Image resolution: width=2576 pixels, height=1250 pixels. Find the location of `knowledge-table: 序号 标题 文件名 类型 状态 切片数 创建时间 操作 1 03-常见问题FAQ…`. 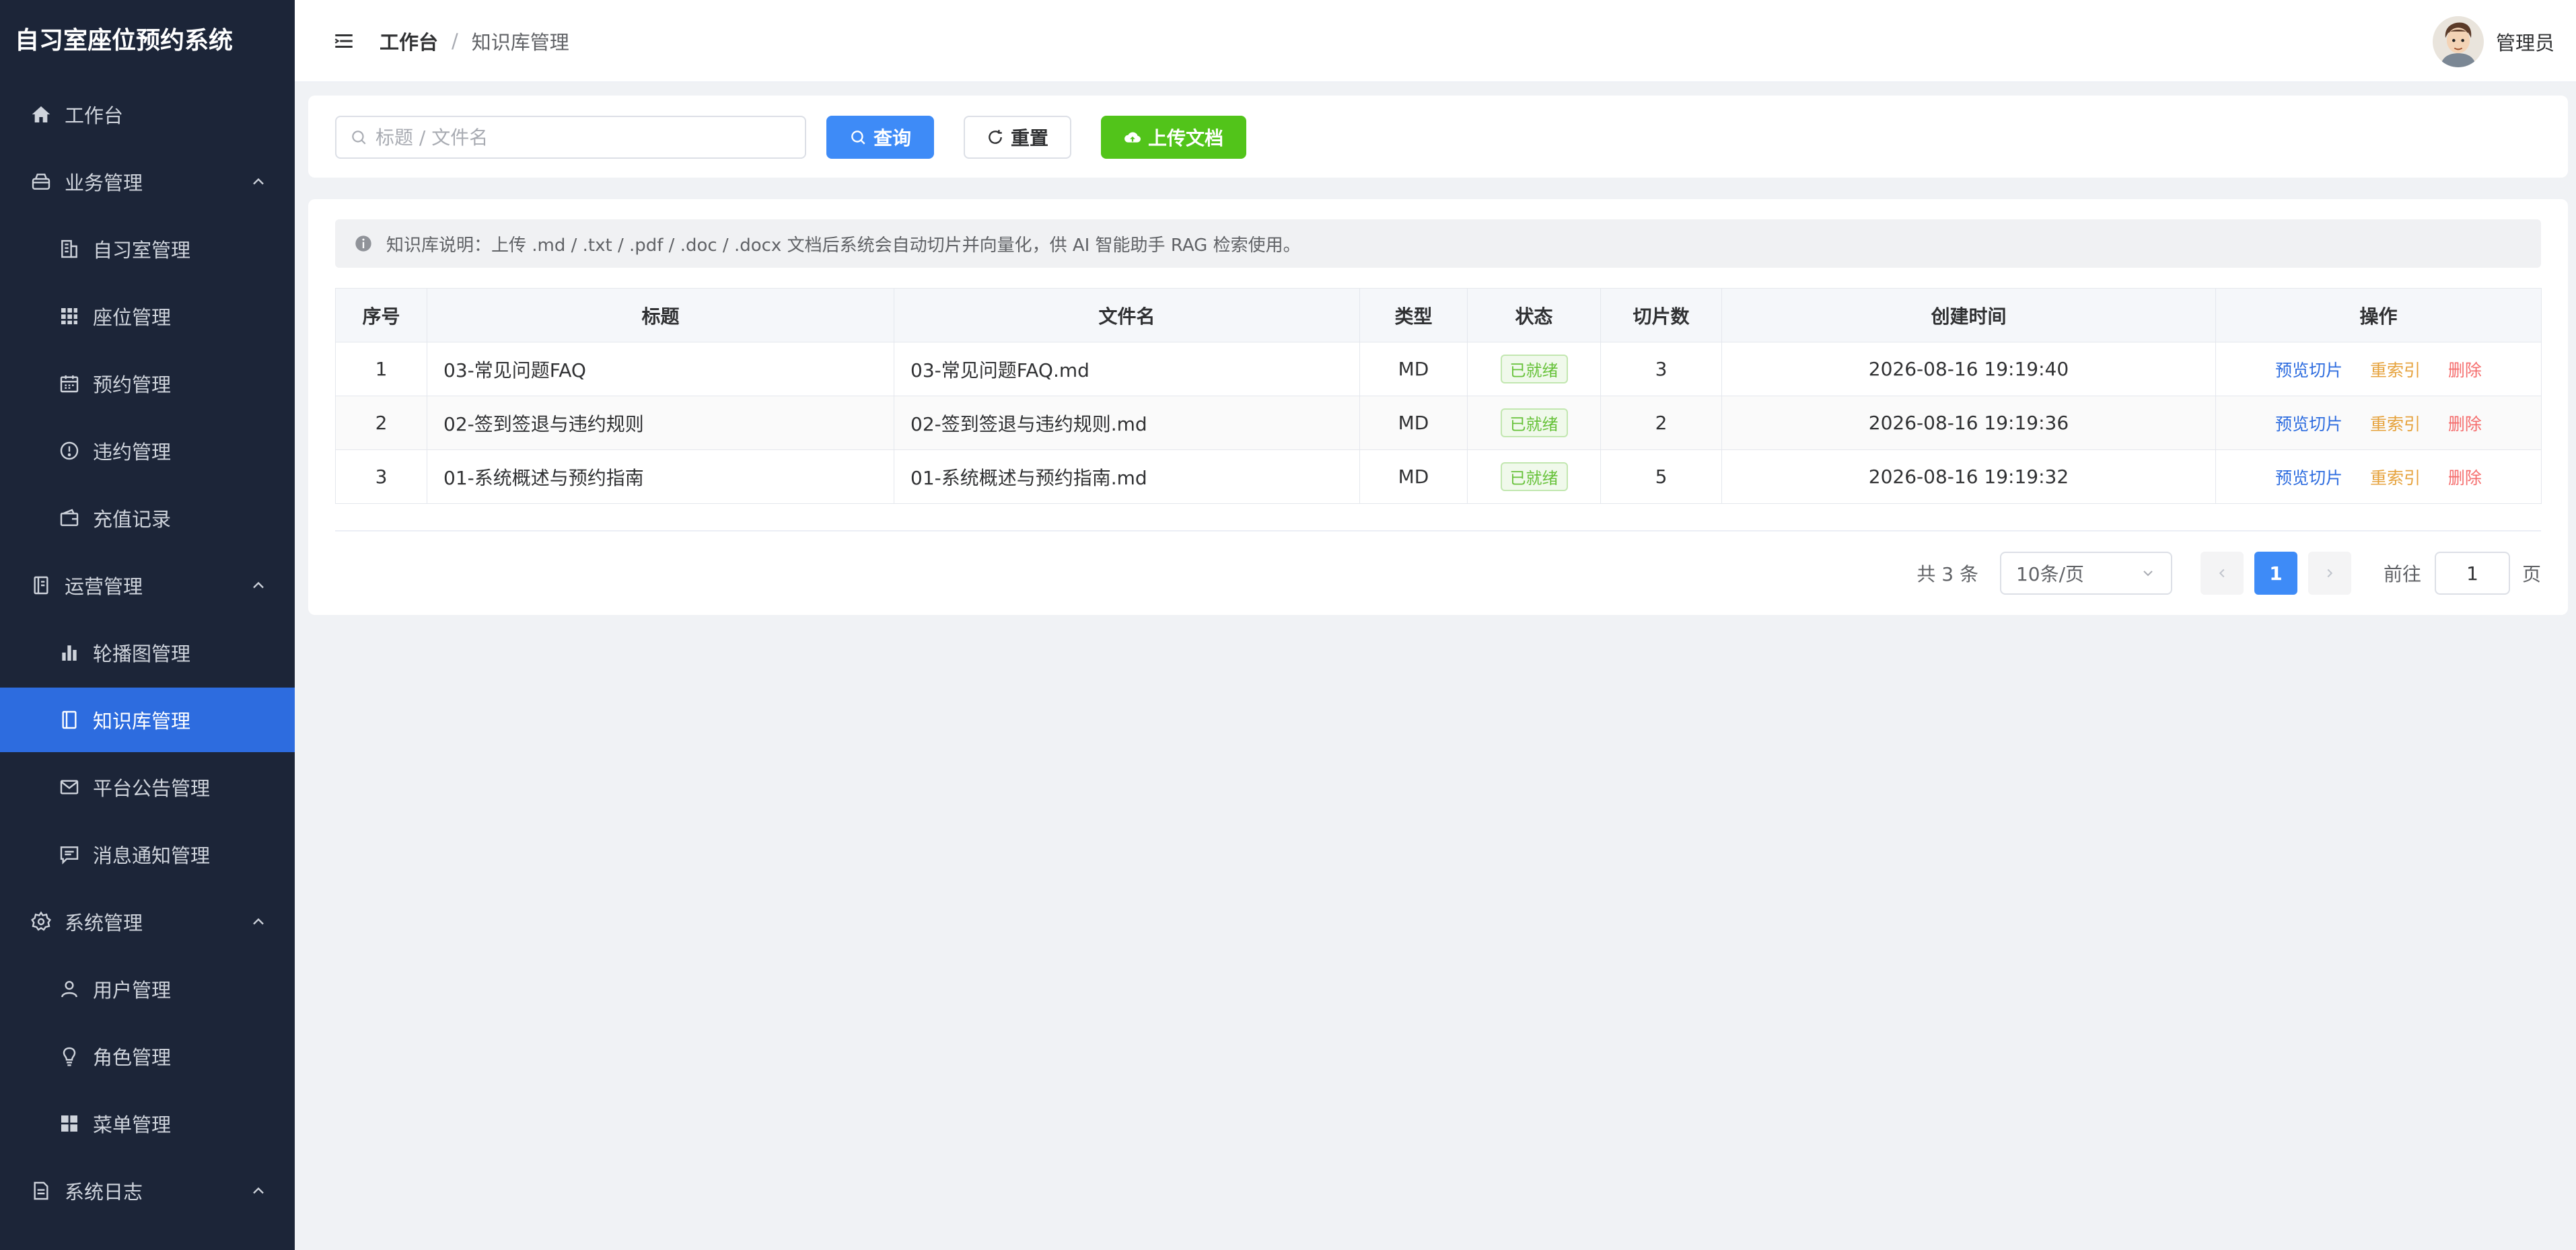

knowledge-table: 序号 标题 文件名 类型 状态 切片数 创建时间 操作 1 03-常见问题FAQ… is located at coordinates (1439, 396).